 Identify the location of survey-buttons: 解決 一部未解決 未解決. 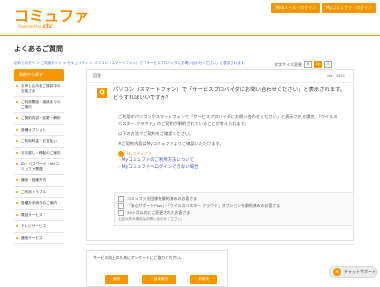
(161, 279).